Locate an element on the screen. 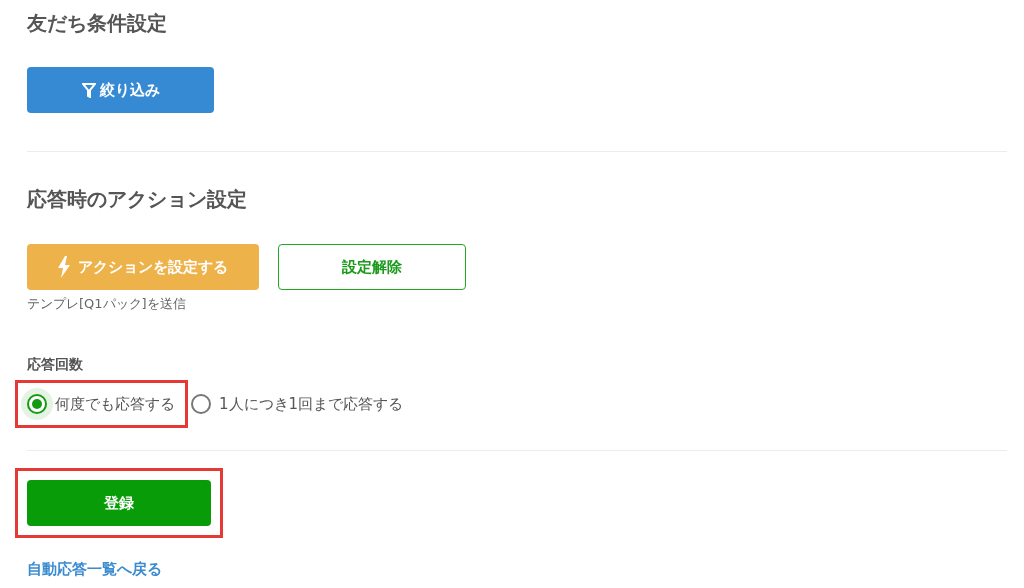 This screenshot has height=588, width=1024. action-caption: テンプレ[Q1パック]を送信 is located at coordinates (107, 304).